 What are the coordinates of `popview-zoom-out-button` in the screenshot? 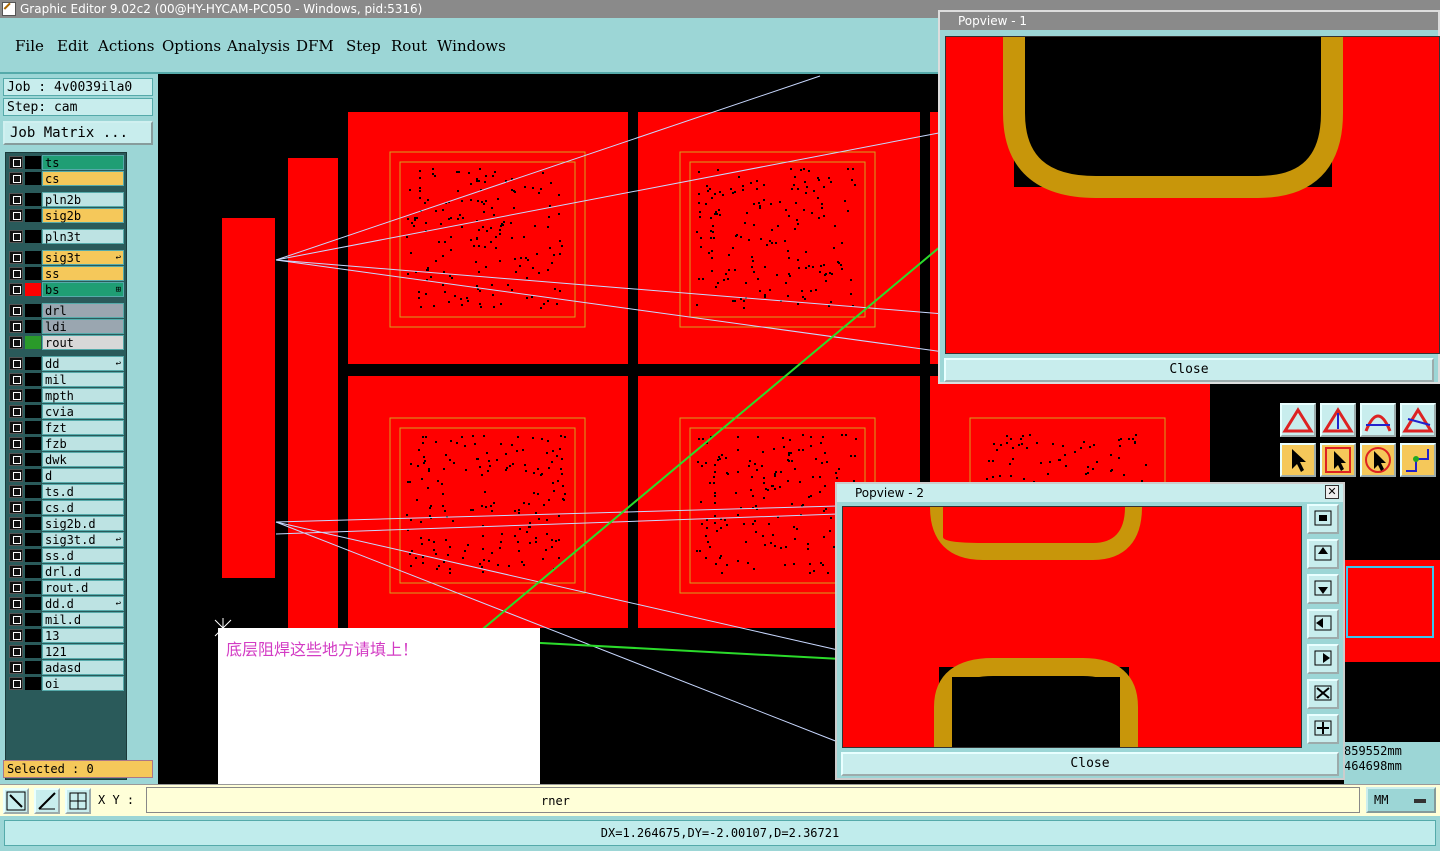 It's located at (1323, 729).